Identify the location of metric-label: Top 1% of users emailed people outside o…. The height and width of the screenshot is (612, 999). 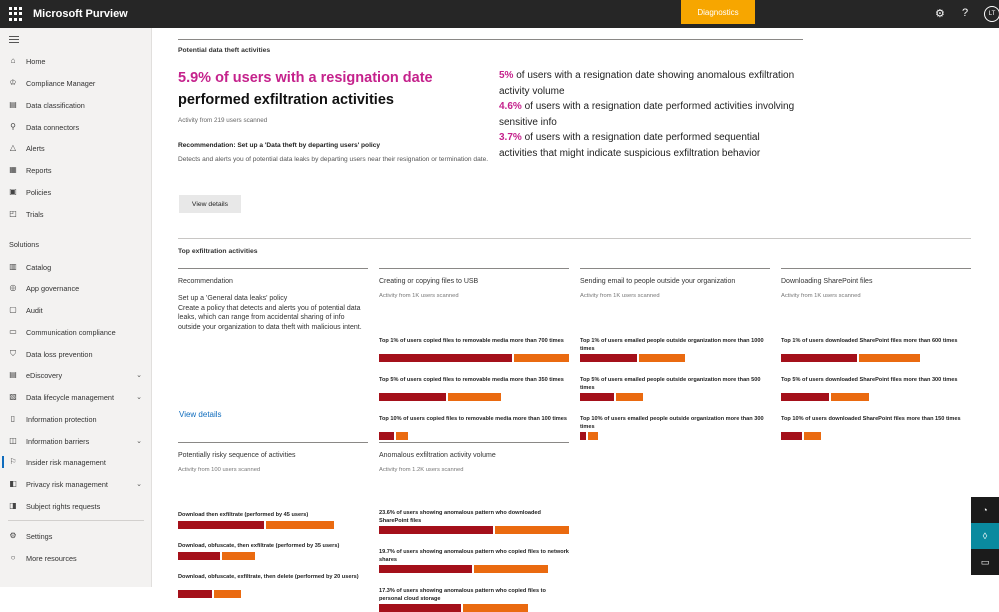
(672, 345).